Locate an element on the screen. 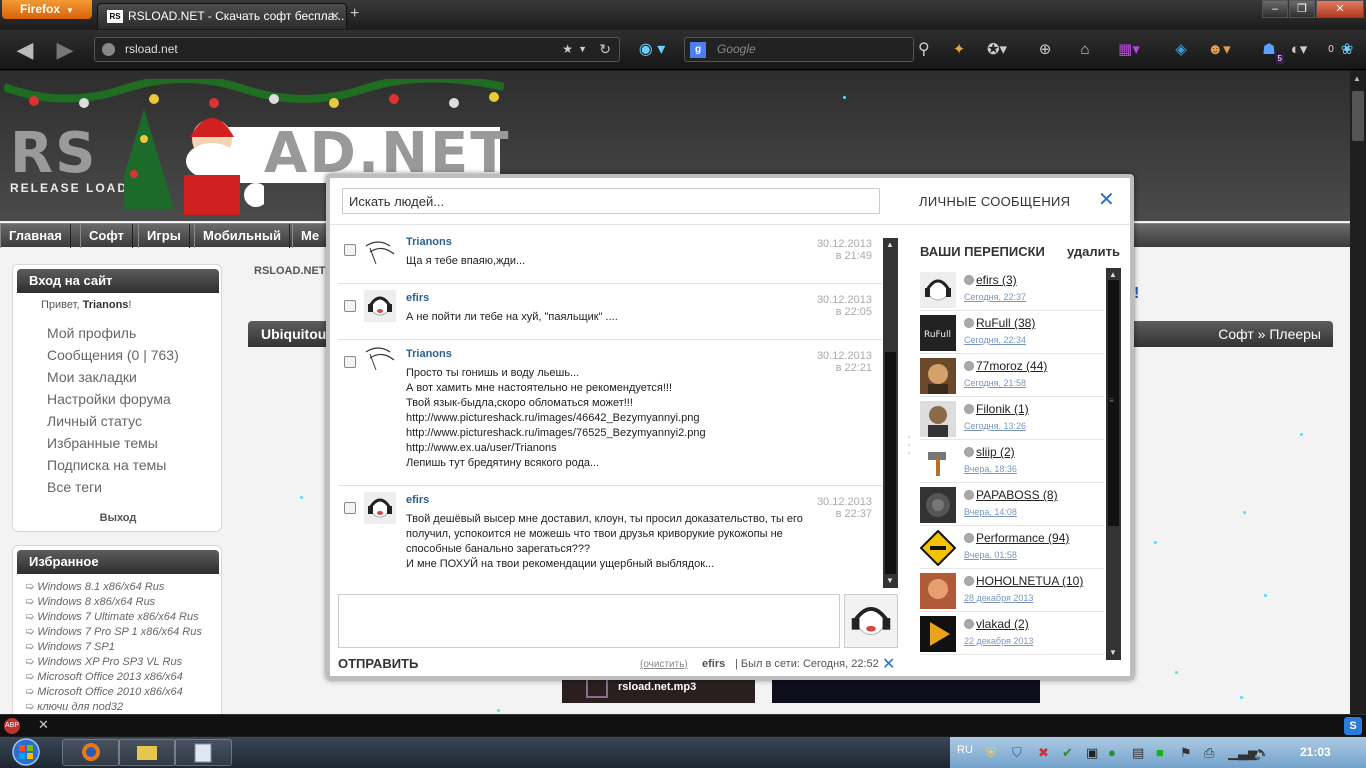 This screenshot has width=1366, height=768. language-indicator: RU is located at coordinates (965, 750).